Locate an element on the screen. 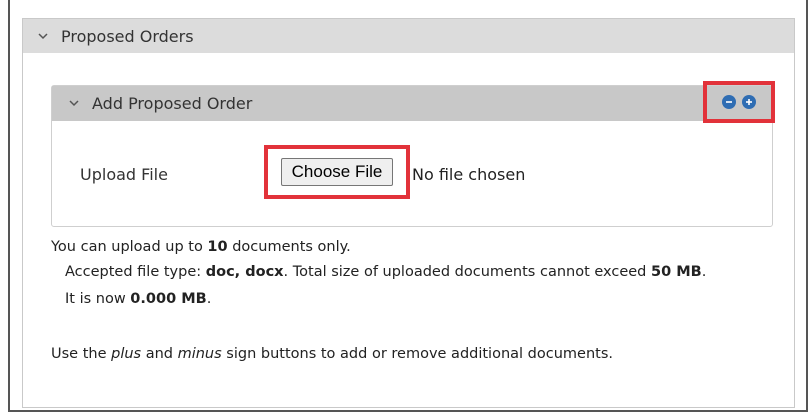 The width and height of the screenshot is (810, 415). upload-file-label: Upload File is located at coordinates (124, 174).